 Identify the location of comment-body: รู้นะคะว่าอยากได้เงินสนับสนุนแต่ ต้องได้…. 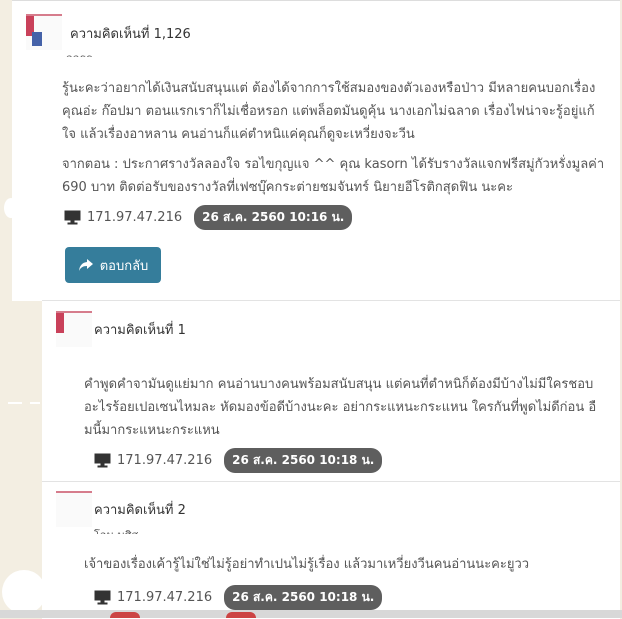
(329, 111).